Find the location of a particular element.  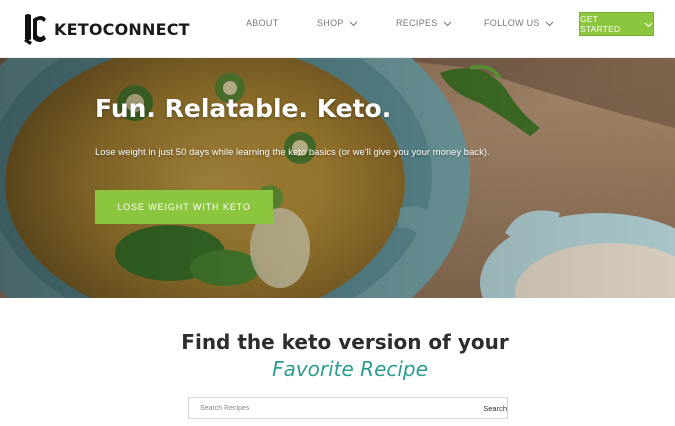

nav-recipes: RECIPES is located at coordinates (424, 23).